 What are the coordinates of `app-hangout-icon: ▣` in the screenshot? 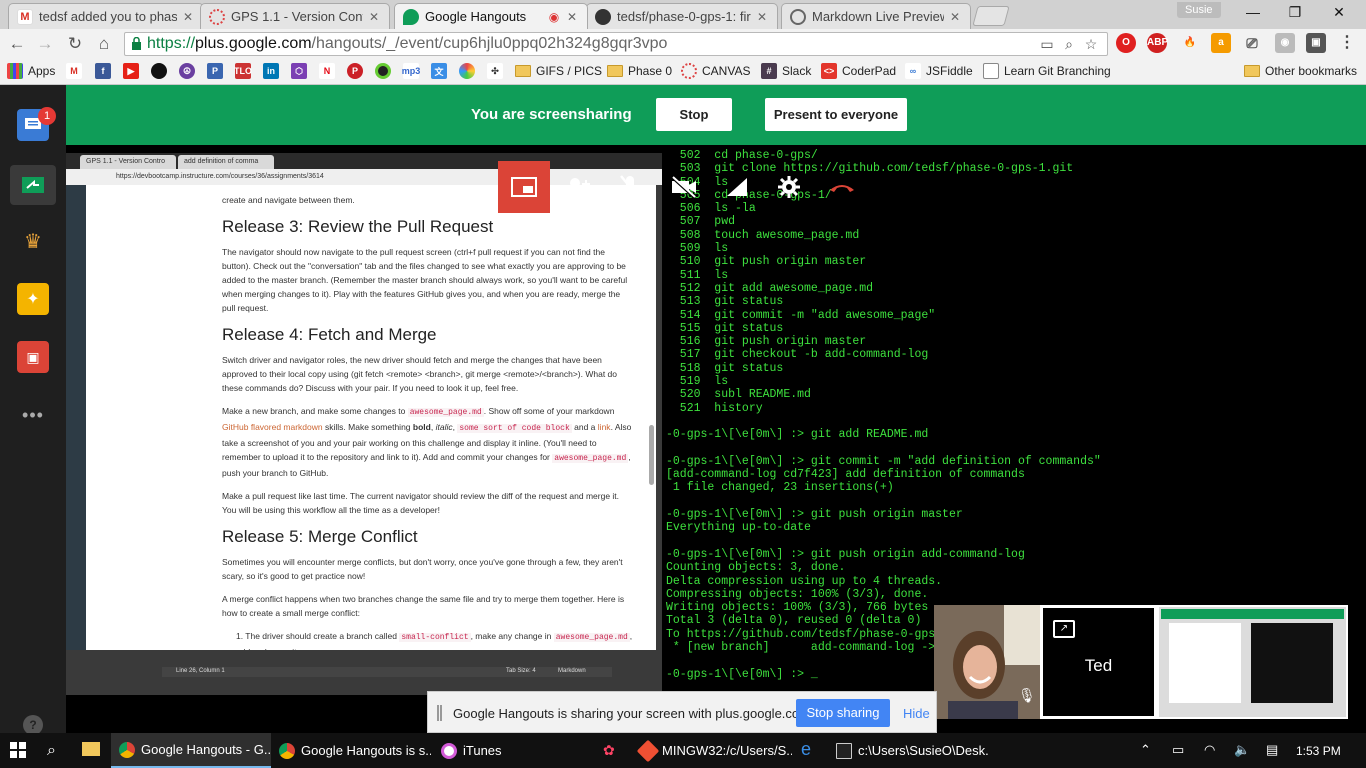 It's located at (33, 357).